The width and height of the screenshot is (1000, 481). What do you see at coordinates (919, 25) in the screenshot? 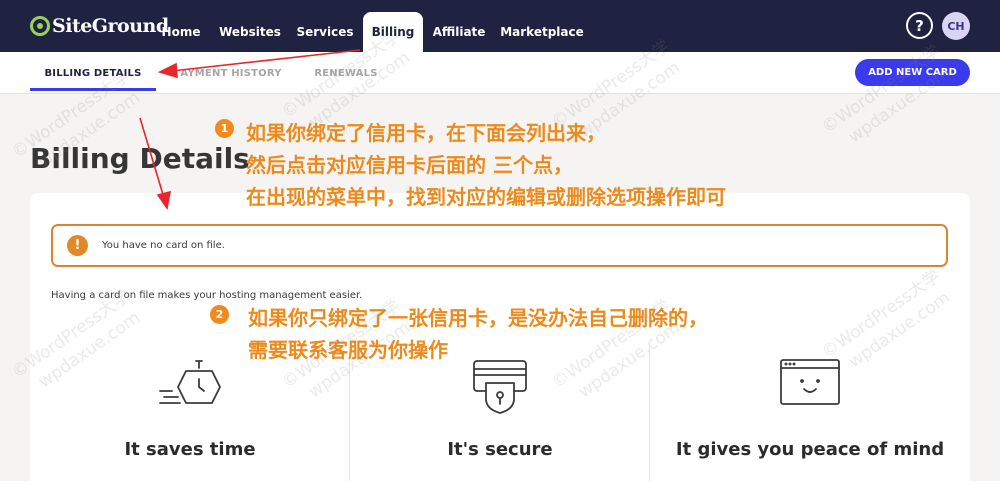
I see `help-icon: ?` at bounding box center [919, 25].